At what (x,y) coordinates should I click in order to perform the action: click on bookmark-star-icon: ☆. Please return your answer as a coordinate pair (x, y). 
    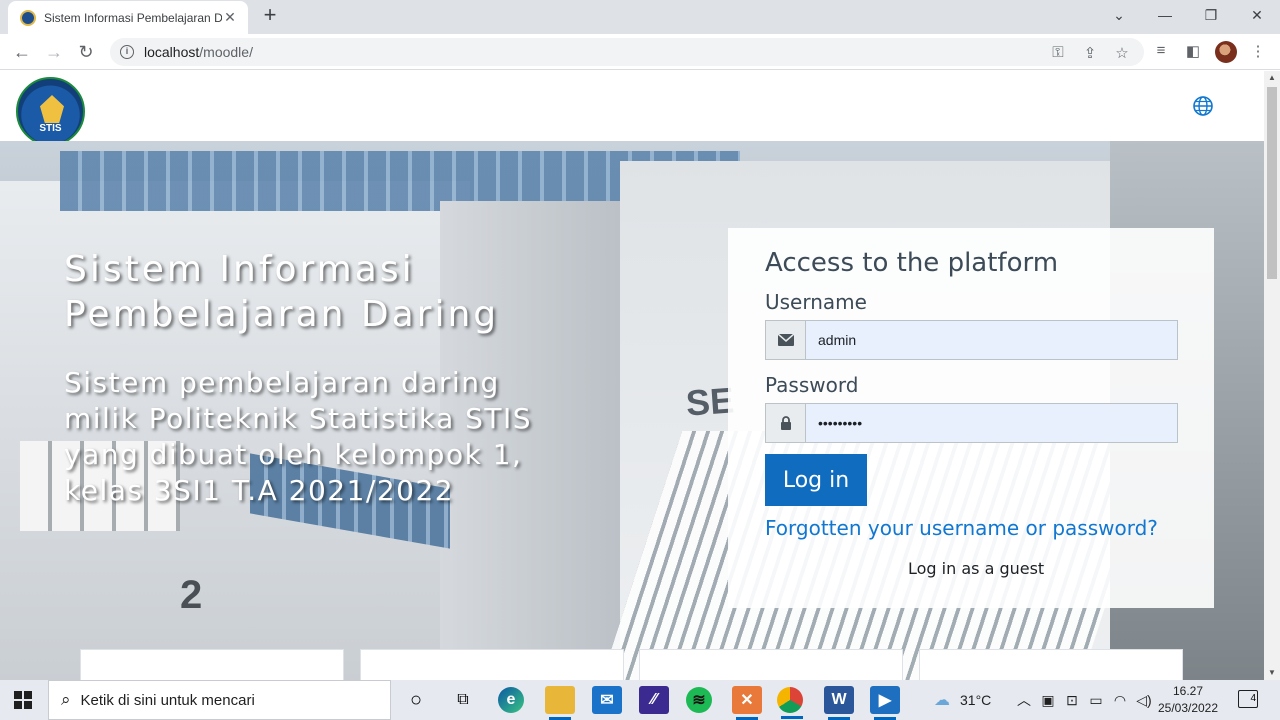
    Looking at the image, I should click on (1122, 54).